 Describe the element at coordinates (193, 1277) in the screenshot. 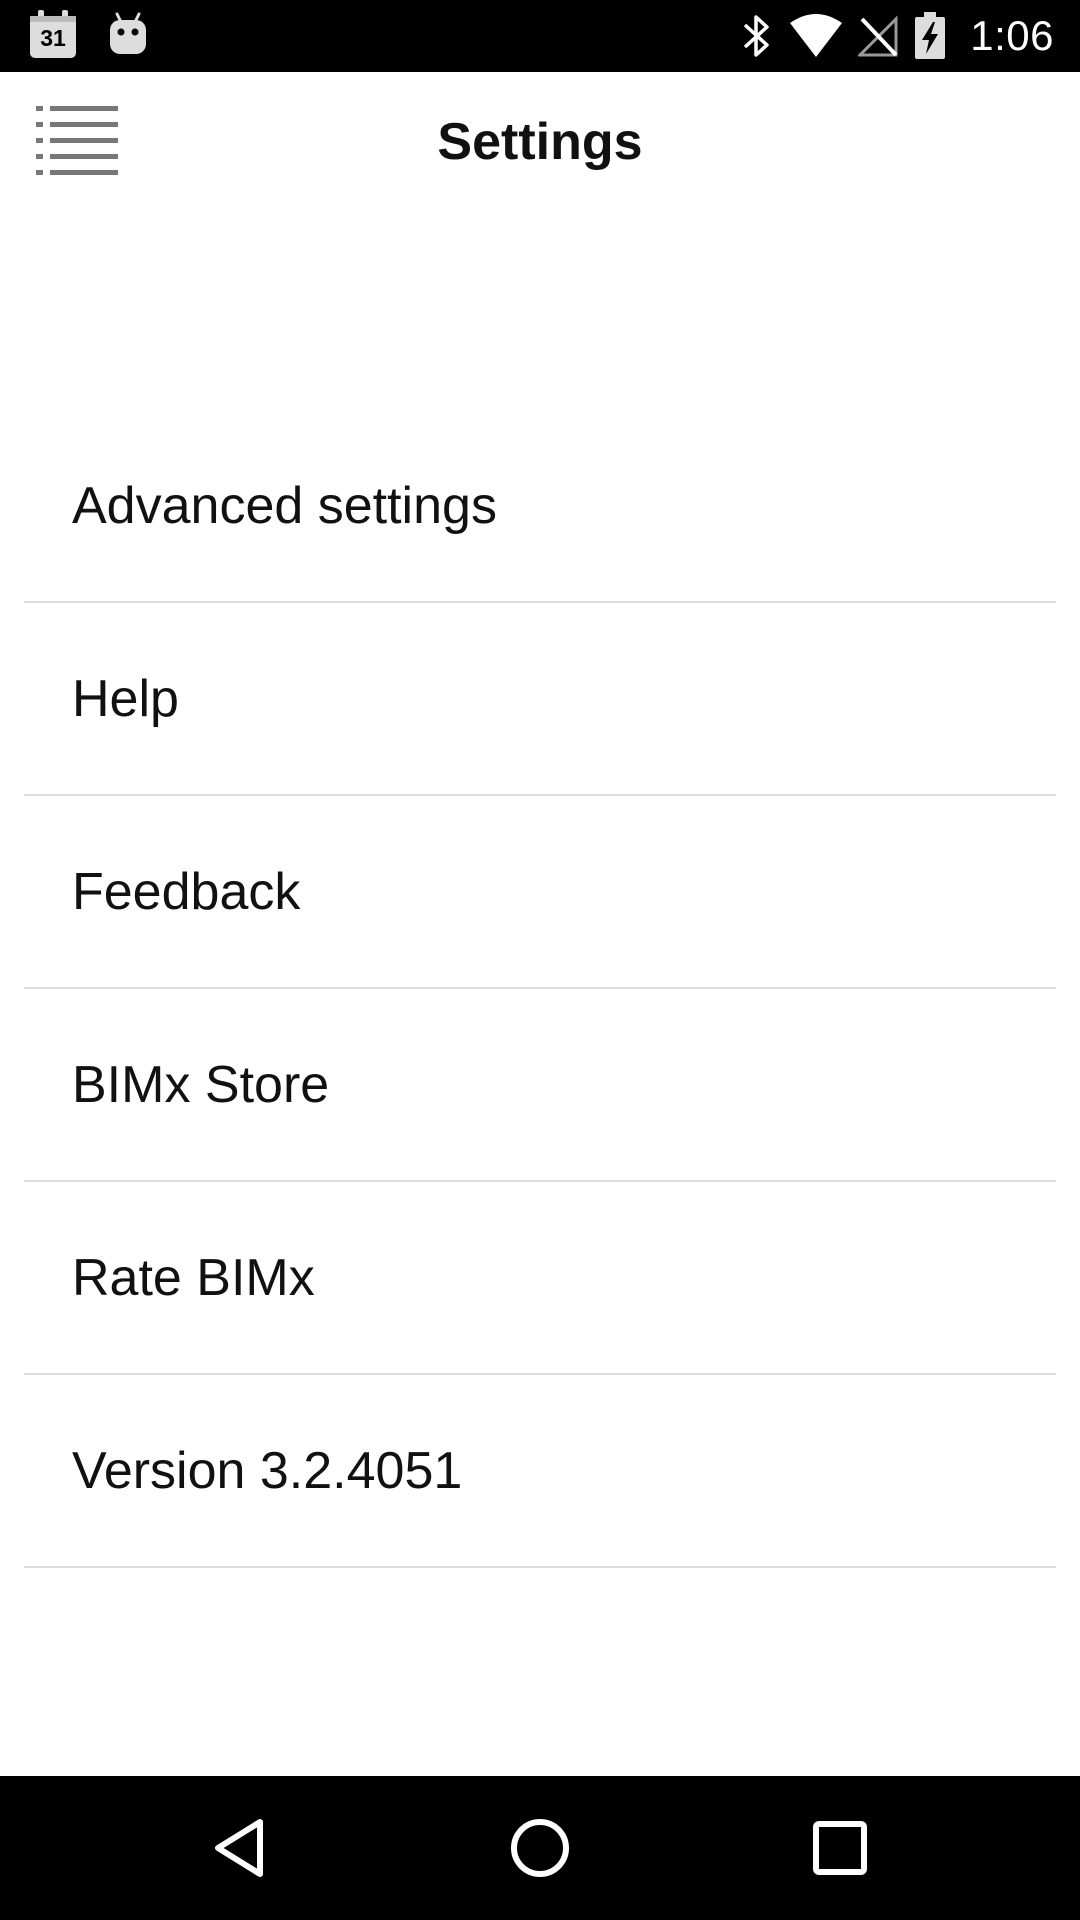

I see `settings-item-label: Rate BIMx` at that location.